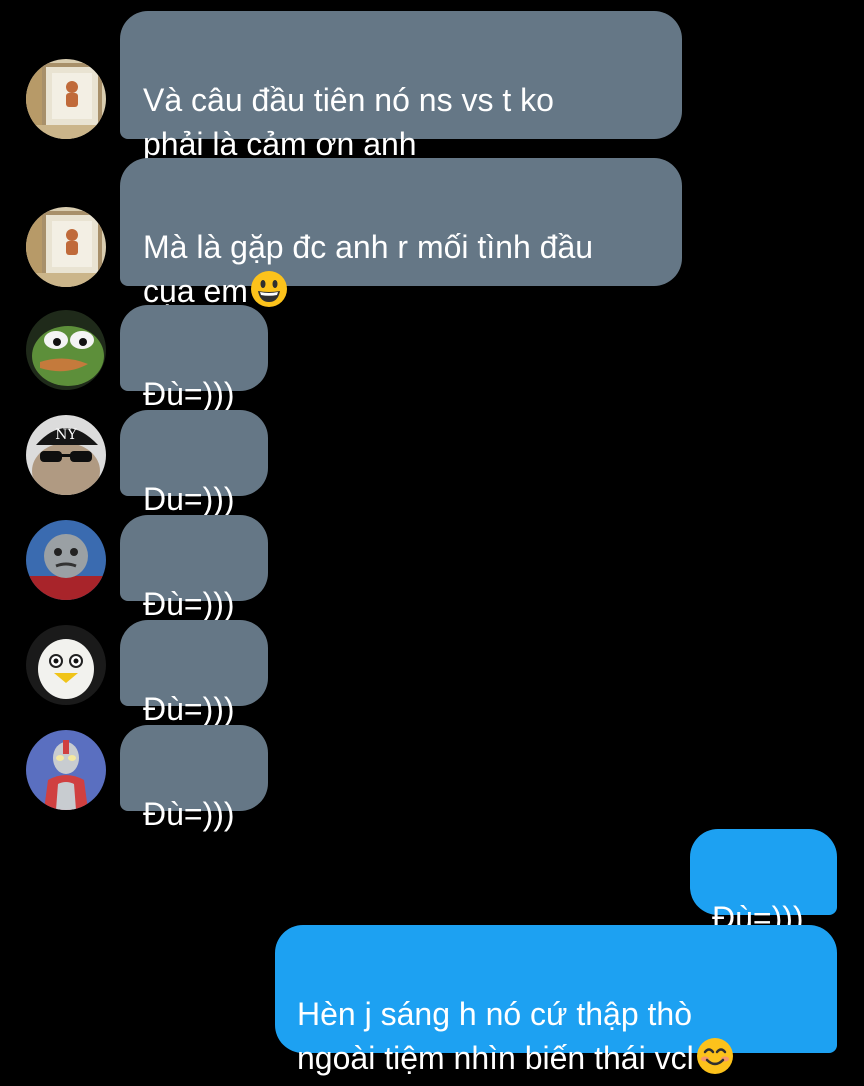 The height and width of the screenshot is (1086, 864). I want to click on cat-cap-sunglasses-avatar: NY, so click(66, 455).